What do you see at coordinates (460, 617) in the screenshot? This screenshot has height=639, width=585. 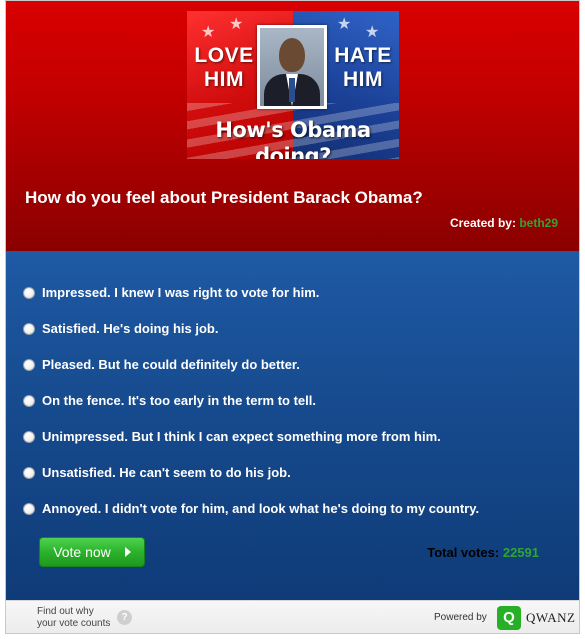 I see `powered-by-label: Powered by` at bounding box center [460, 617].